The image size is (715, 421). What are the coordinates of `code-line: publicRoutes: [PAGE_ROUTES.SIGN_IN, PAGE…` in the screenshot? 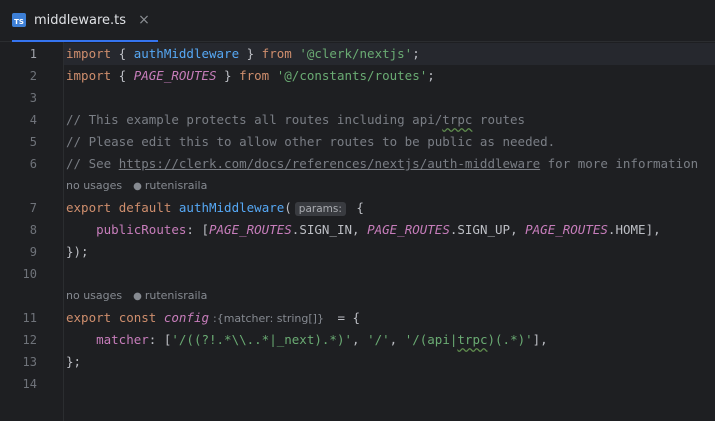 It's located at (363, 230).